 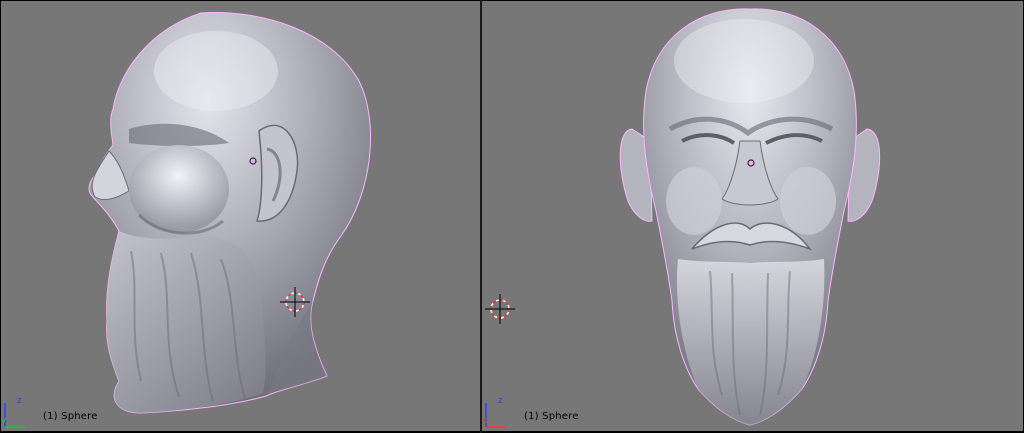 I want to click on axis-gizmo-icon: z y, so click(x=13, y=412).